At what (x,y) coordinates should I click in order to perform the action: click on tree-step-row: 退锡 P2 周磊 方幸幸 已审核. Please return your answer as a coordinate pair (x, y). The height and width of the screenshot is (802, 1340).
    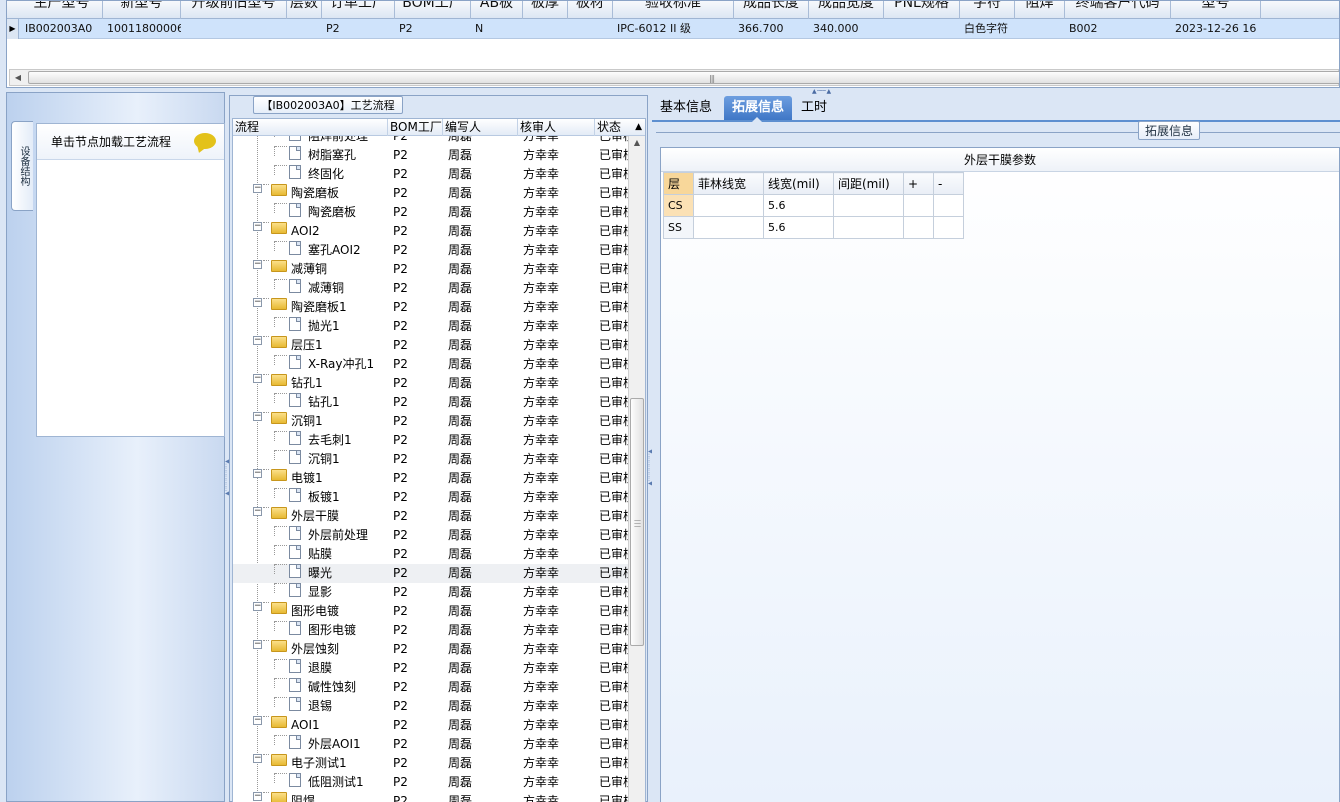
    Looking at the image, I should click on (431, 706).